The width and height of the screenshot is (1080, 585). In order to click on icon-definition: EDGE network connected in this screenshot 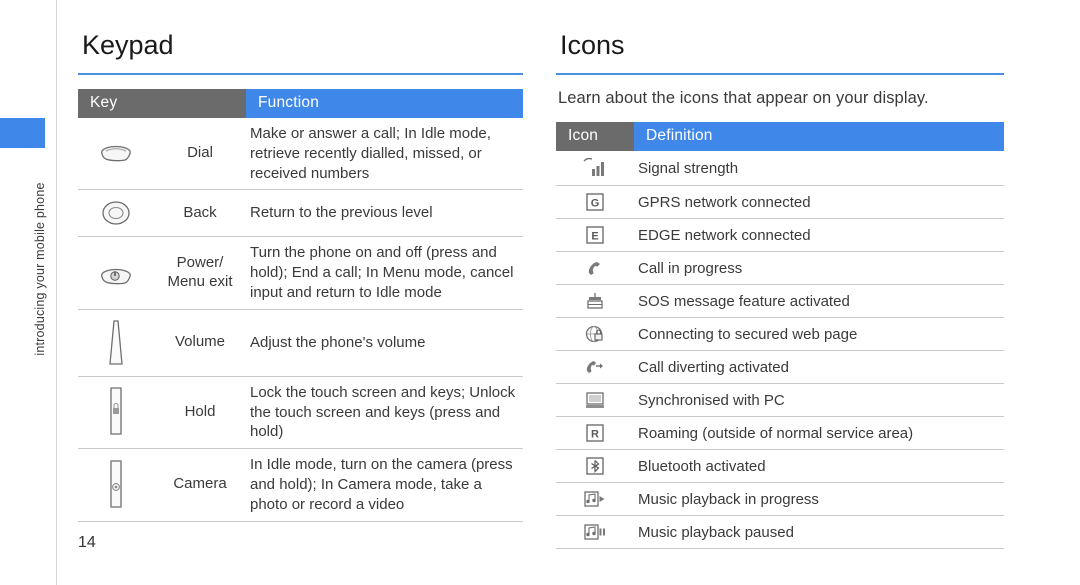, I will do `click(819, 235)`.